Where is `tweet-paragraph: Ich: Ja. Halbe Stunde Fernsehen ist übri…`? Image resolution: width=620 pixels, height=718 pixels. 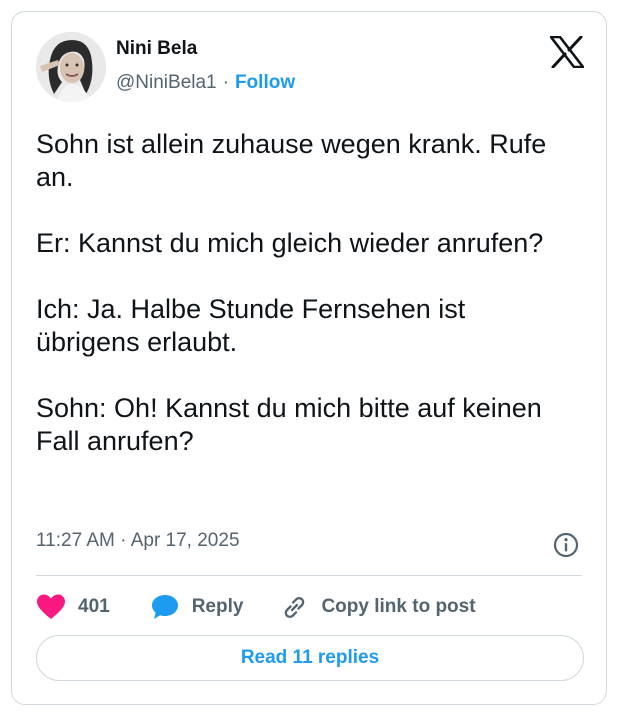
tweet-paragraph: Ich: Ja. Halbe Stunde Fernsehen ist übri… is located at coordinates (251, 325).